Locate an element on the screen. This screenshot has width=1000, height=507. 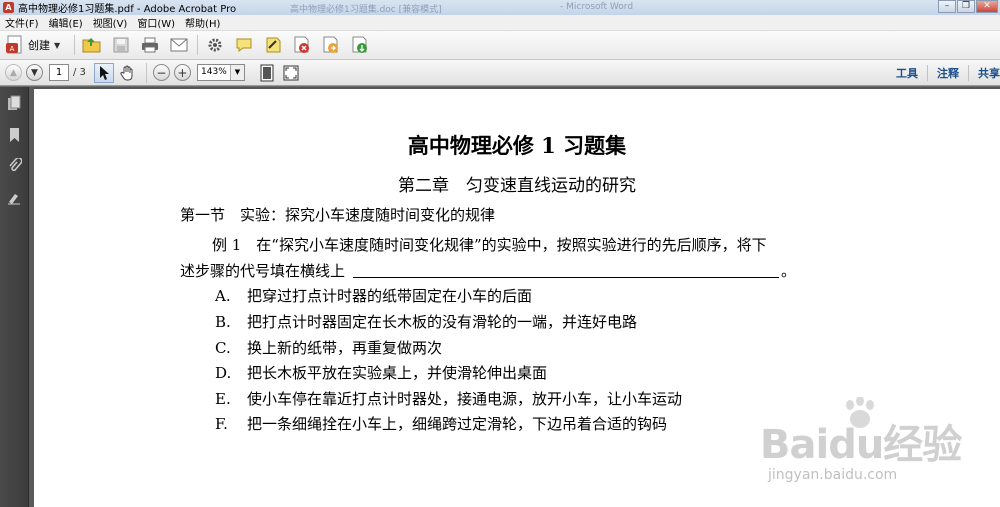
fit-page-button is located at coordinates (267, 73).